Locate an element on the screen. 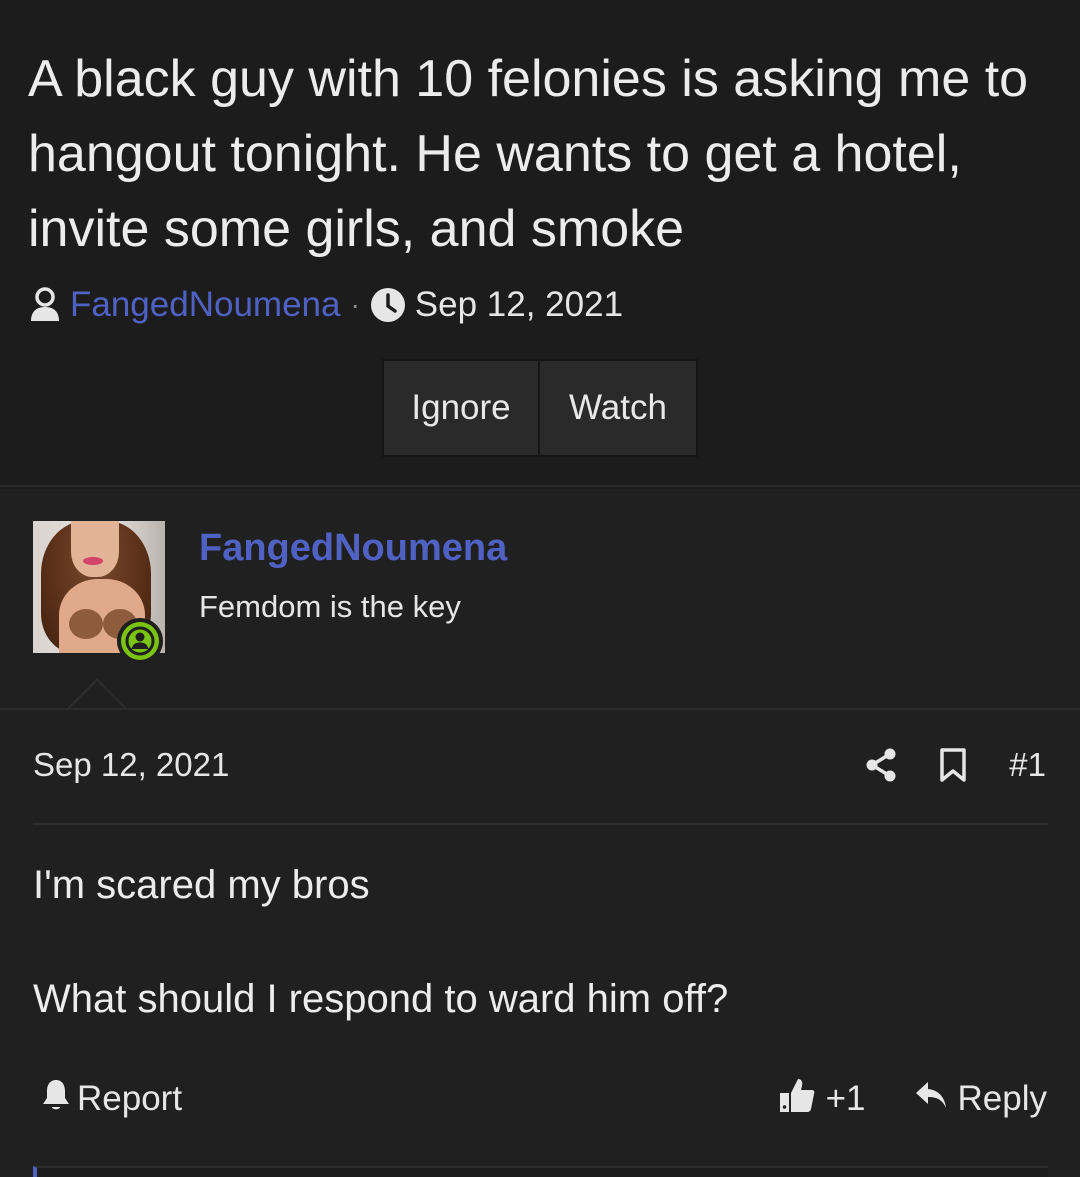 Image resolution: width=1080 pixels, height=1177 pixels. post-number-link: #1 is located at coordinates (1027, 765).